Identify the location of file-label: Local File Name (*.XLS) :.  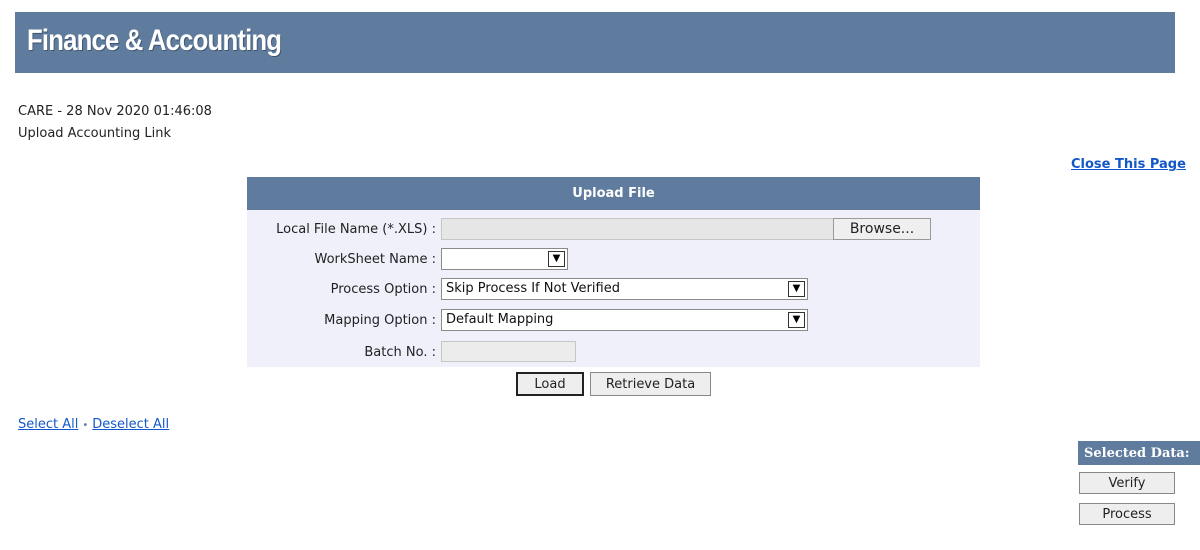
(356, 229).